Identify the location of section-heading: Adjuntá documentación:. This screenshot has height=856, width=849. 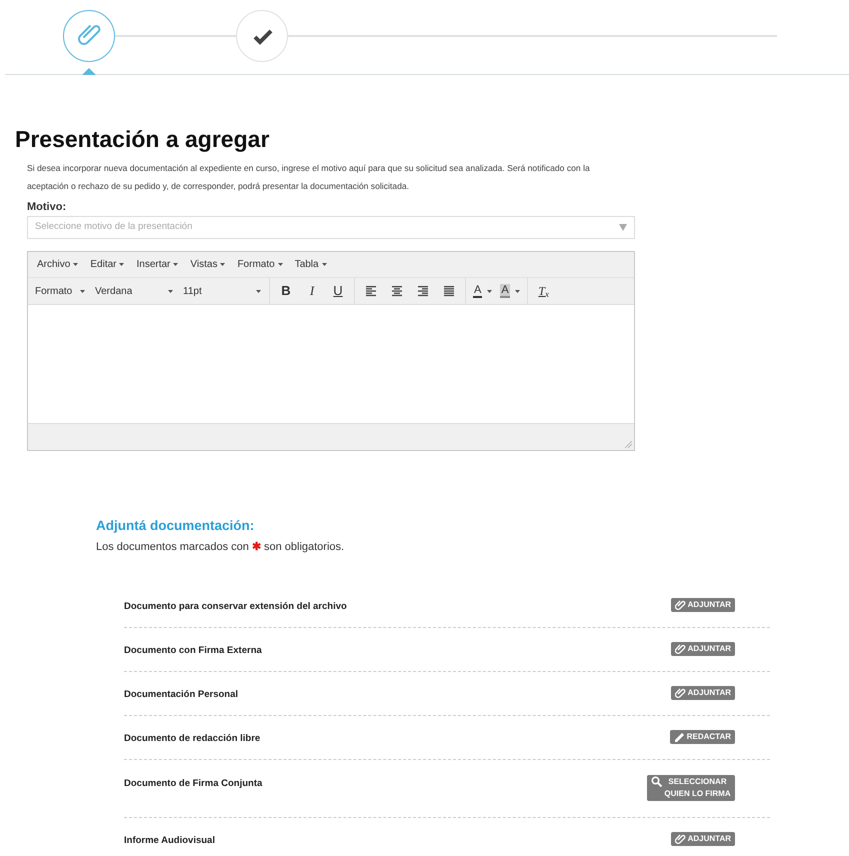
(176, 526).